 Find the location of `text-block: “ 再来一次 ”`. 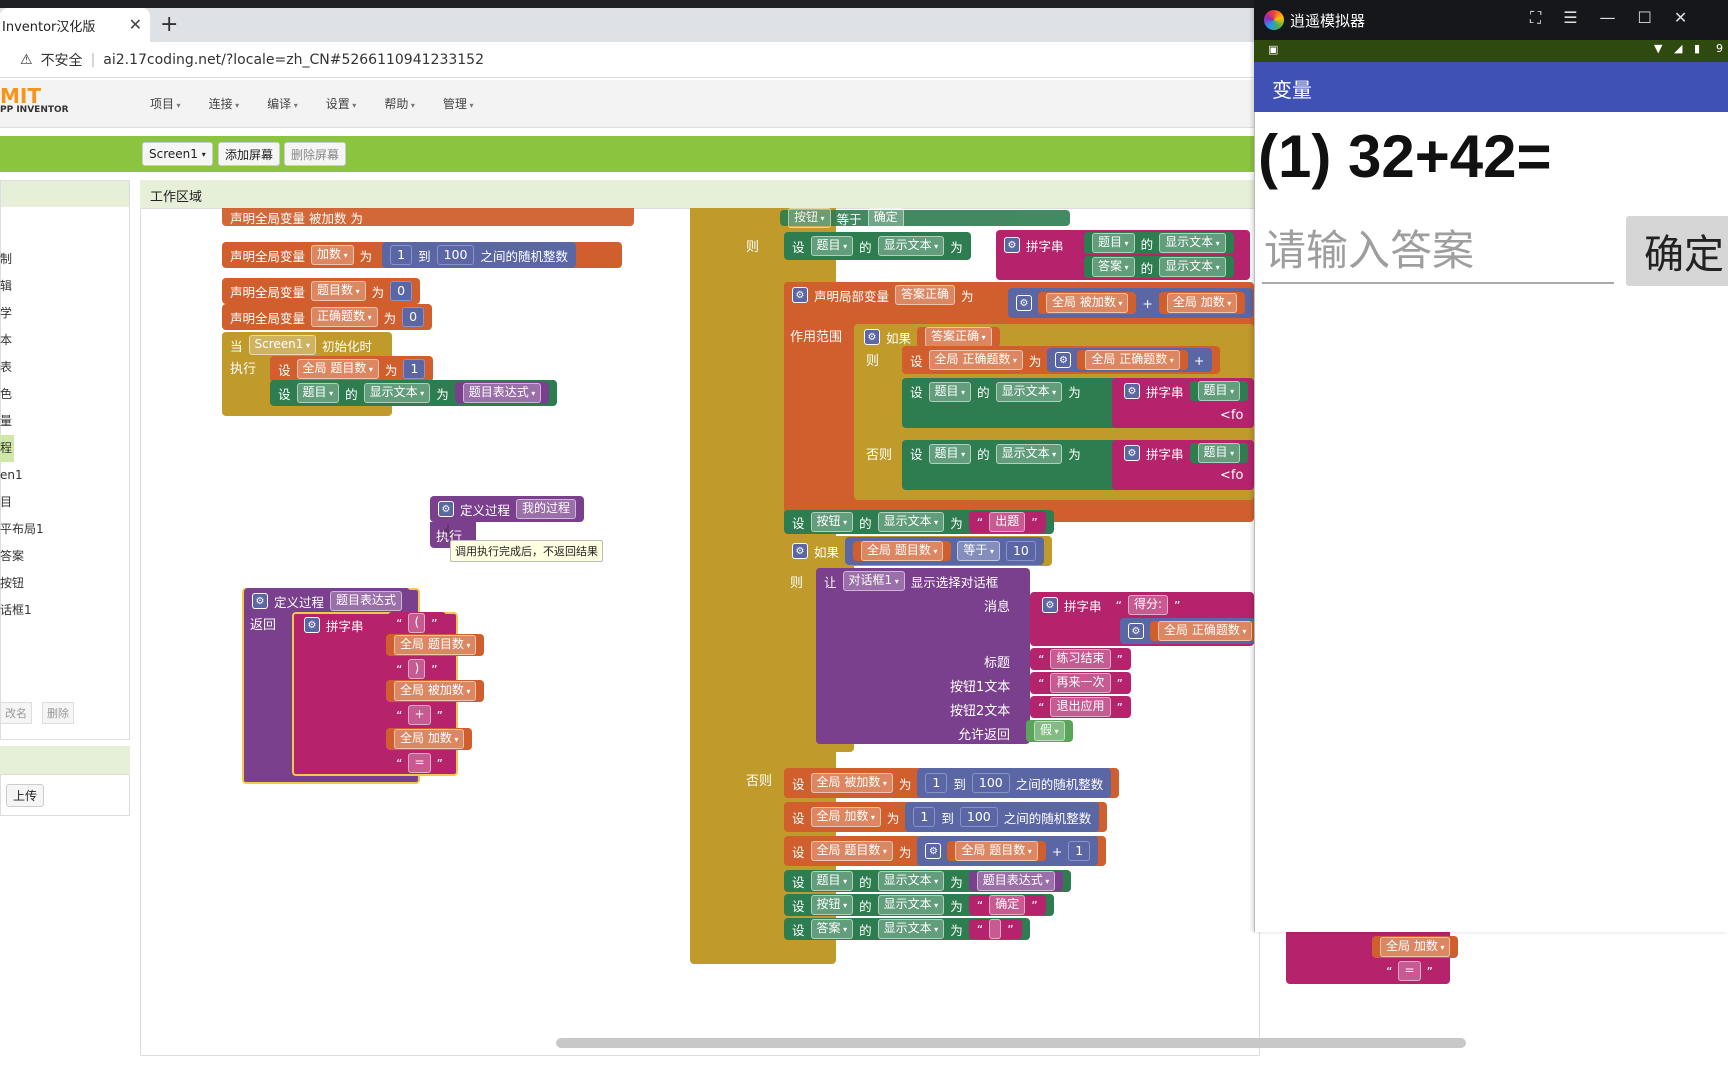

text-block: “ 再来一次 ” is located at coordinates (1080, 683).